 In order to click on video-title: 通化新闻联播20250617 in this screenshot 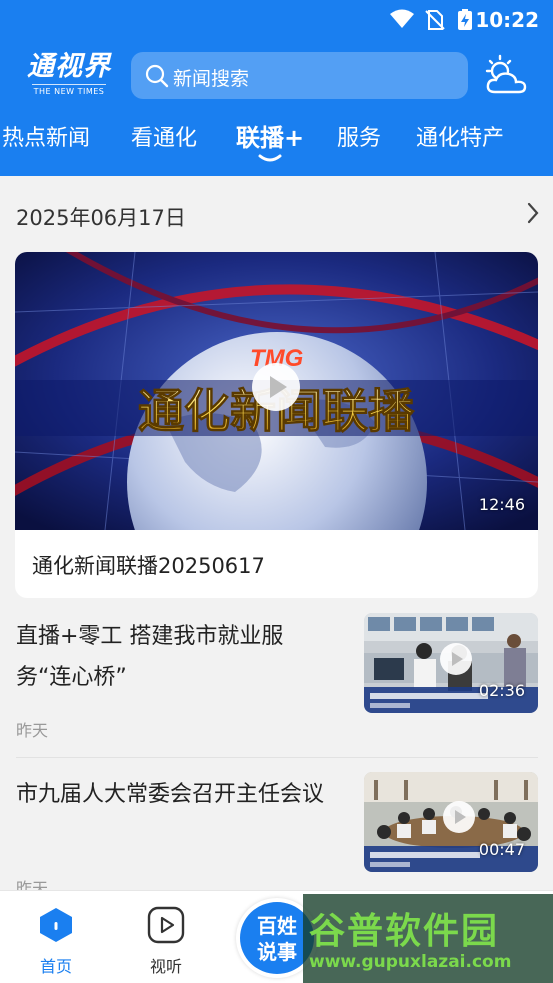, I will do `click(148, 565)`.